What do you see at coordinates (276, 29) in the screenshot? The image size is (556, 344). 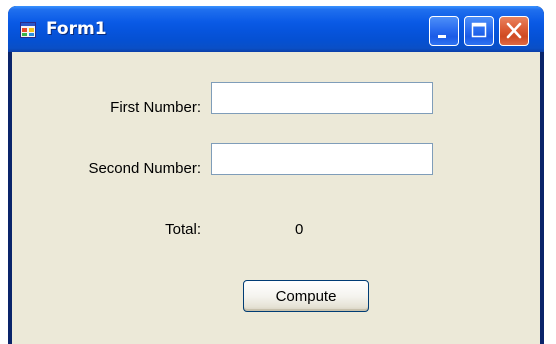 I see `title-bar: Form1` at bounding box center [276, 29].